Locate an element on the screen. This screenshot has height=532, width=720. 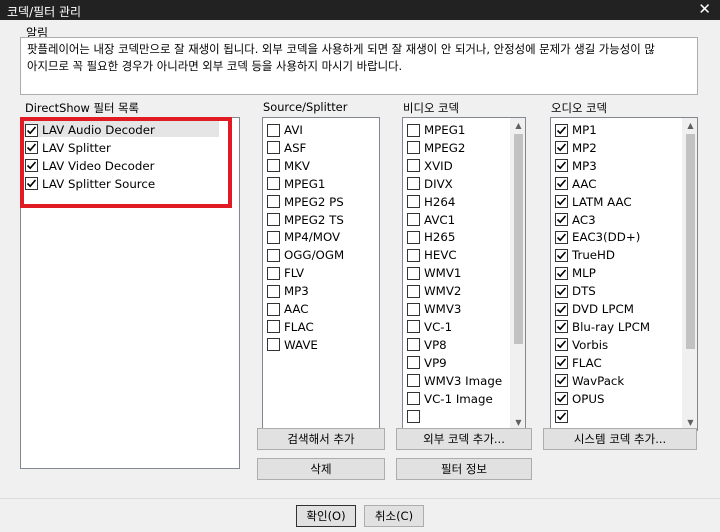
list-item: LATM AAC is located at coordinates (593, 202).